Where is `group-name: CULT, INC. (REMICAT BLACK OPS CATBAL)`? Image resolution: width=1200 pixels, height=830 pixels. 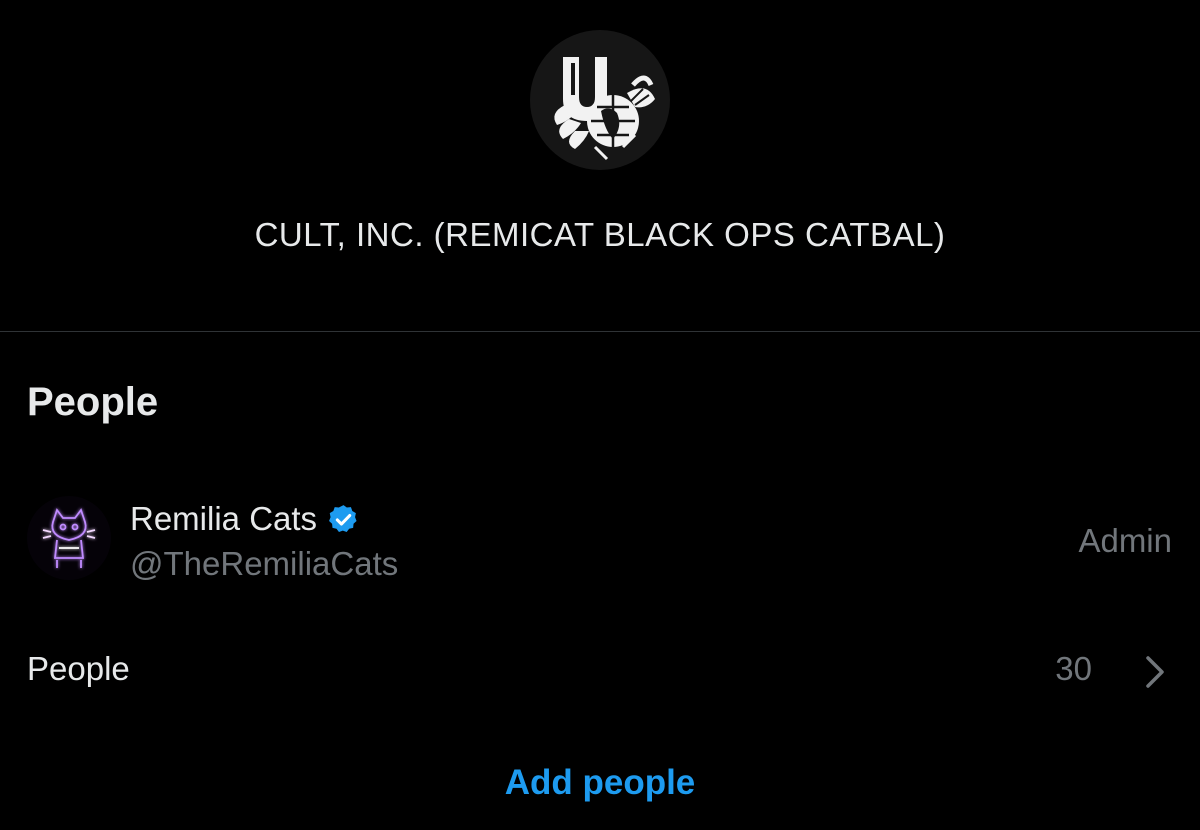 group-name: CULT, INC. (REMICAT BLACK OPS CATBAL) is located at coordinates (600, 235).